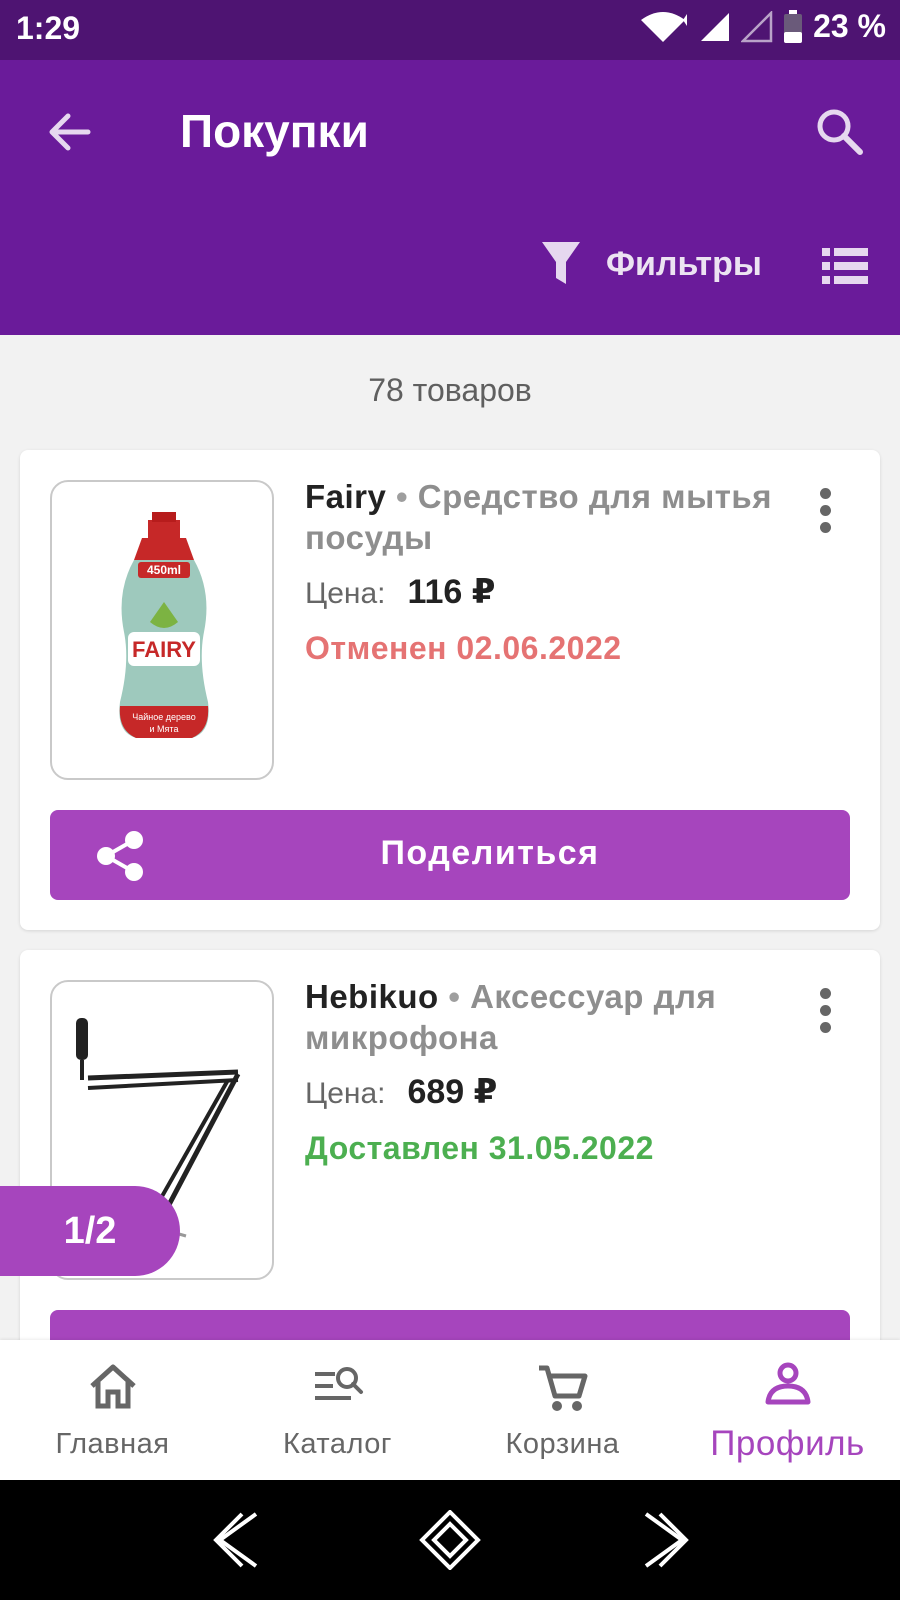 The width and height of the screenshot is (900, 1600). Describe the element at coordinates (562, 1444) in the screenshot. I see `nav-cart-label: Корзина` at that location.